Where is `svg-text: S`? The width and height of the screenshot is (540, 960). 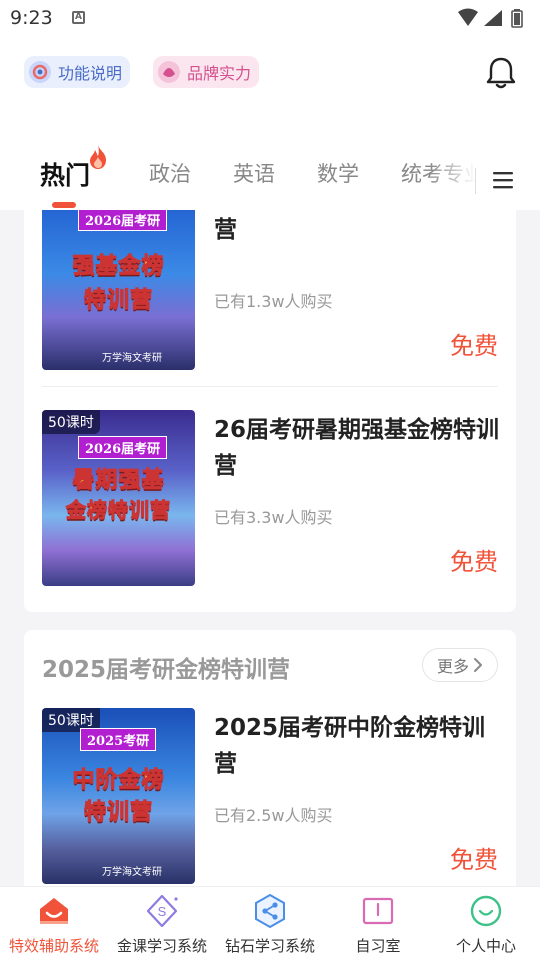 svg-text: S is located at coordinates (162, 911).